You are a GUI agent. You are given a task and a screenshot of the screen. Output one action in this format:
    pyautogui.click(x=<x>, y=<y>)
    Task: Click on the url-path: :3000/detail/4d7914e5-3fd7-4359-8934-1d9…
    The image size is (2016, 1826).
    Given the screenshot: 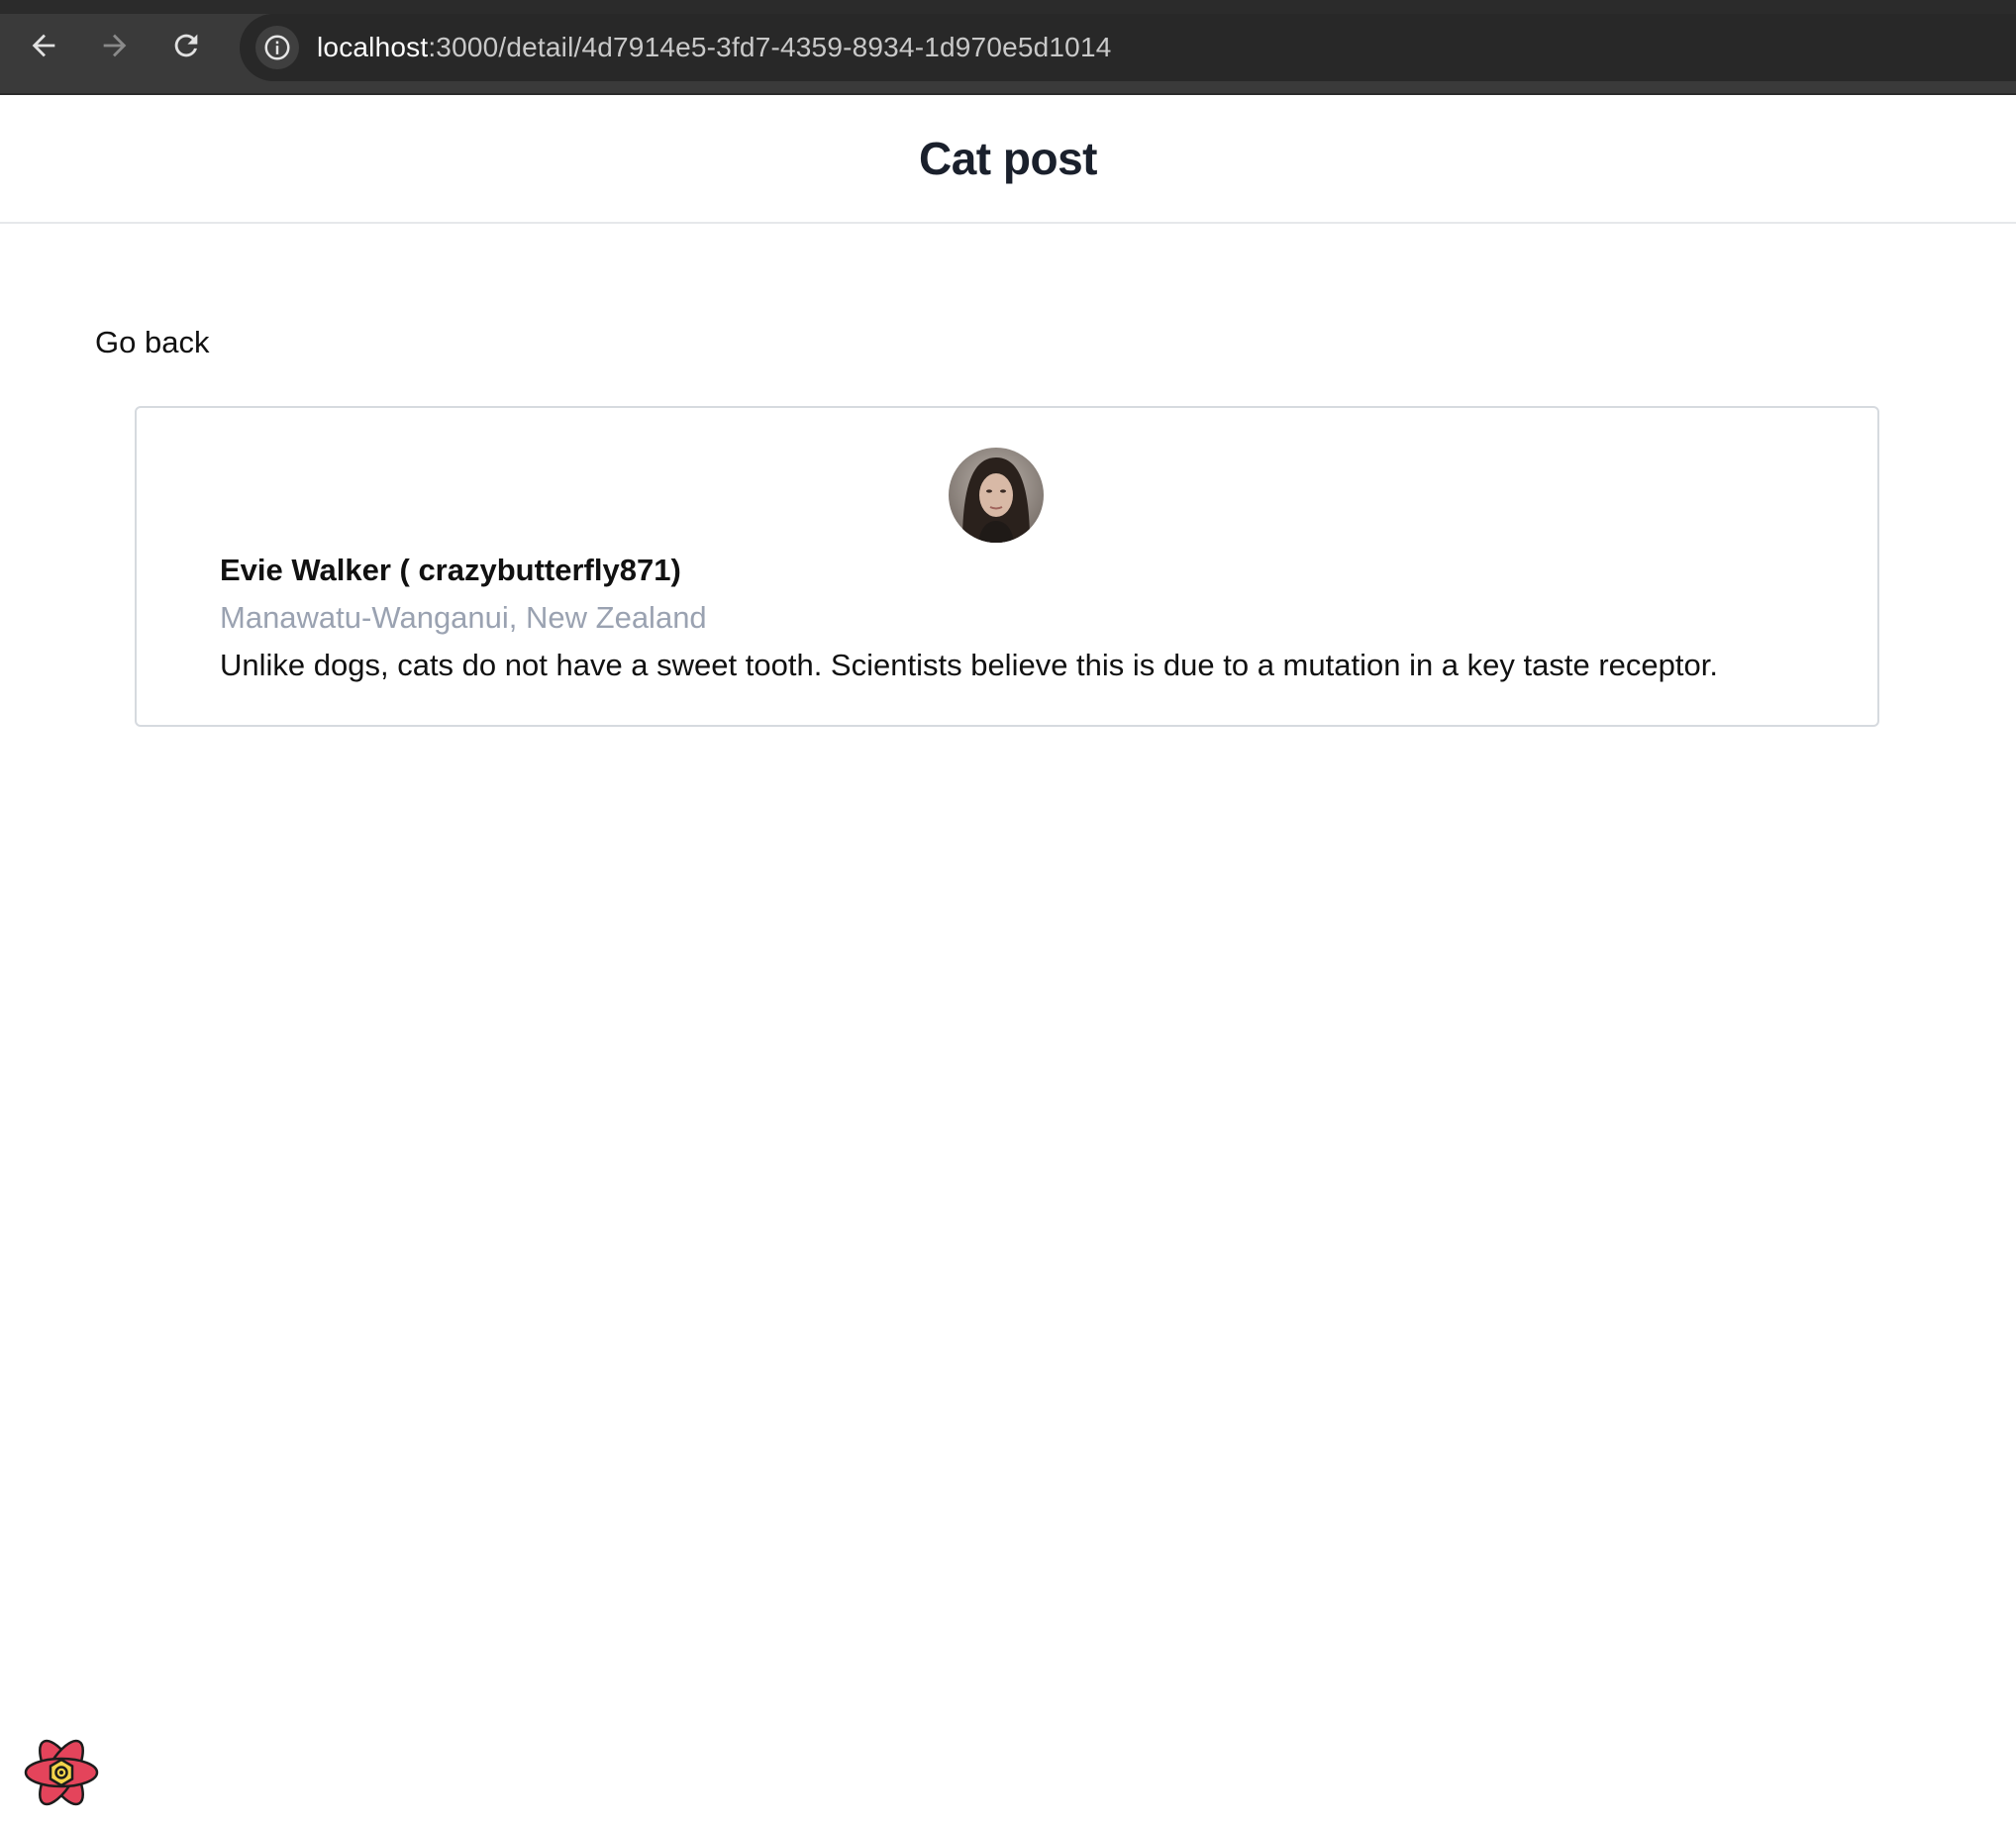 What is the action you would take?
    pyautogui.click(x=770, y=47)
    